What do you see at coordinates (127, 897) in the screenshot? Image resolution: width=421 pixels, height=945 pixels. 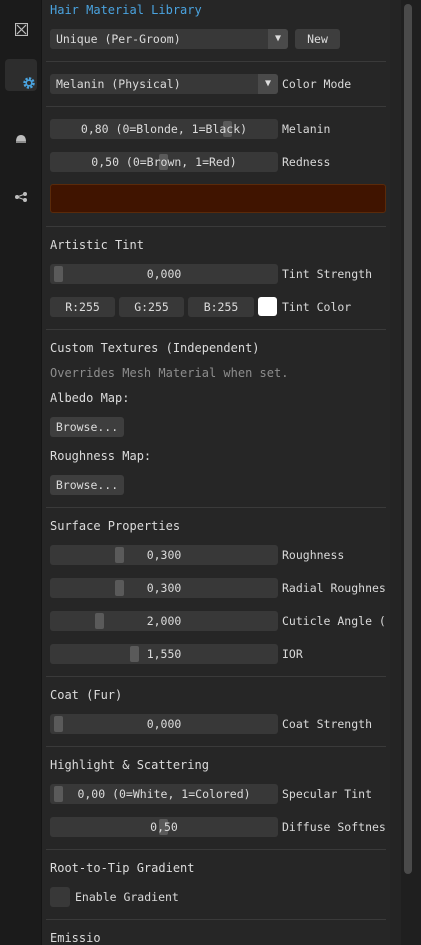 I see `enable-gradient-label: Enable Gradient` at bounding box center [127, 897].